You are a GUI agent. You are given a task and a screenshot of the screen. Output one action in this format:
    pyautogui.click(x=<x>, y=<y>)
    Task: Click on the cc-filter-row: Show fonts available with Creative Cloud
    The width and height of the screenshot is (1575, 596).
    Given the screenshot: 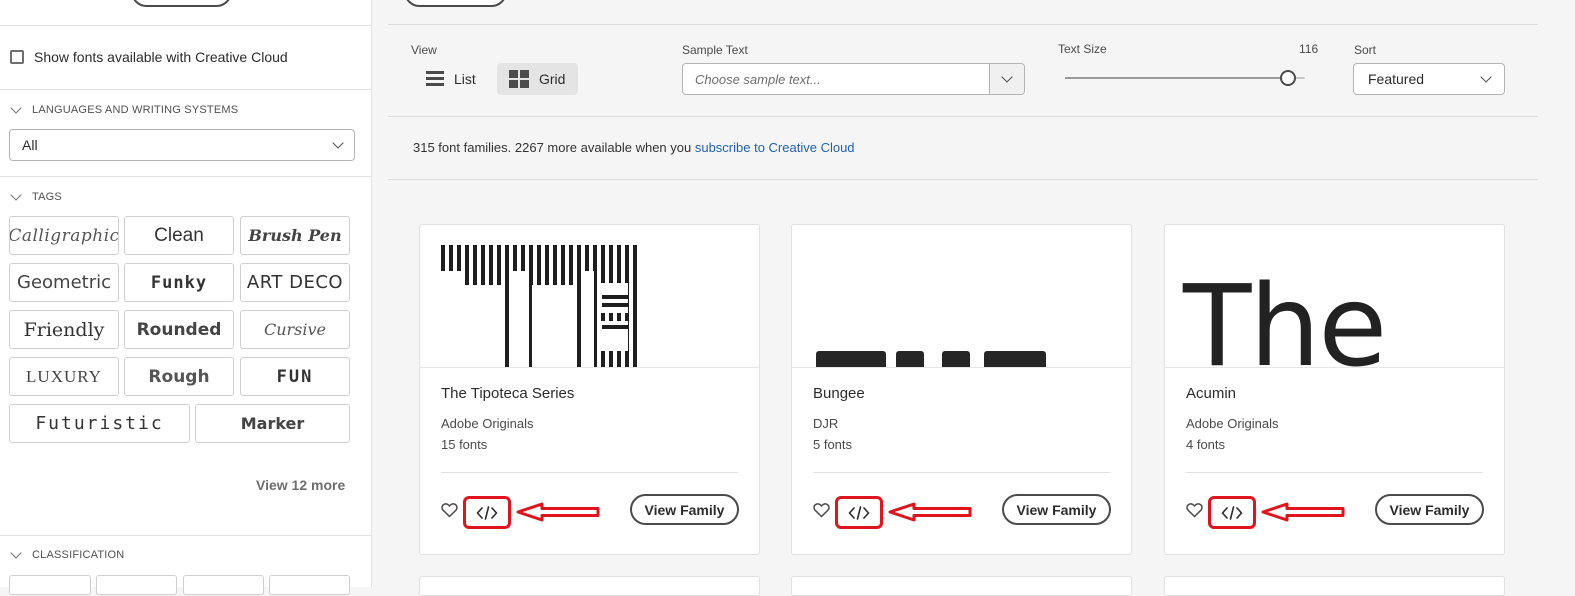 What is the action you would take?
    pyautogui.click(x=149, y=57)
    